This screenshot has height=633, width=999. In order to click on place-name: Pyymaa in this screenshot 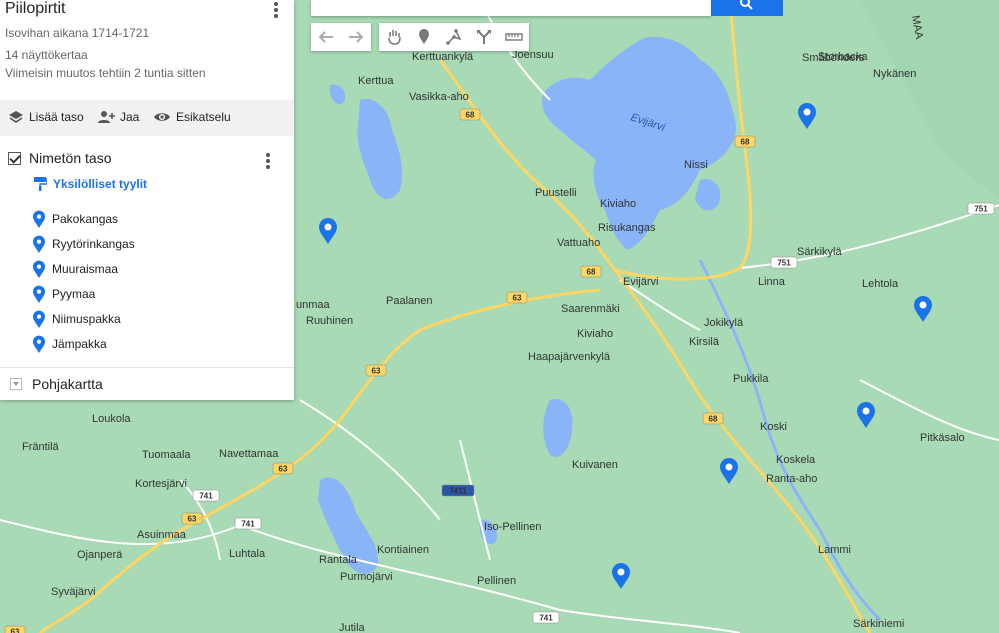, I will do `click(74, 293)`.